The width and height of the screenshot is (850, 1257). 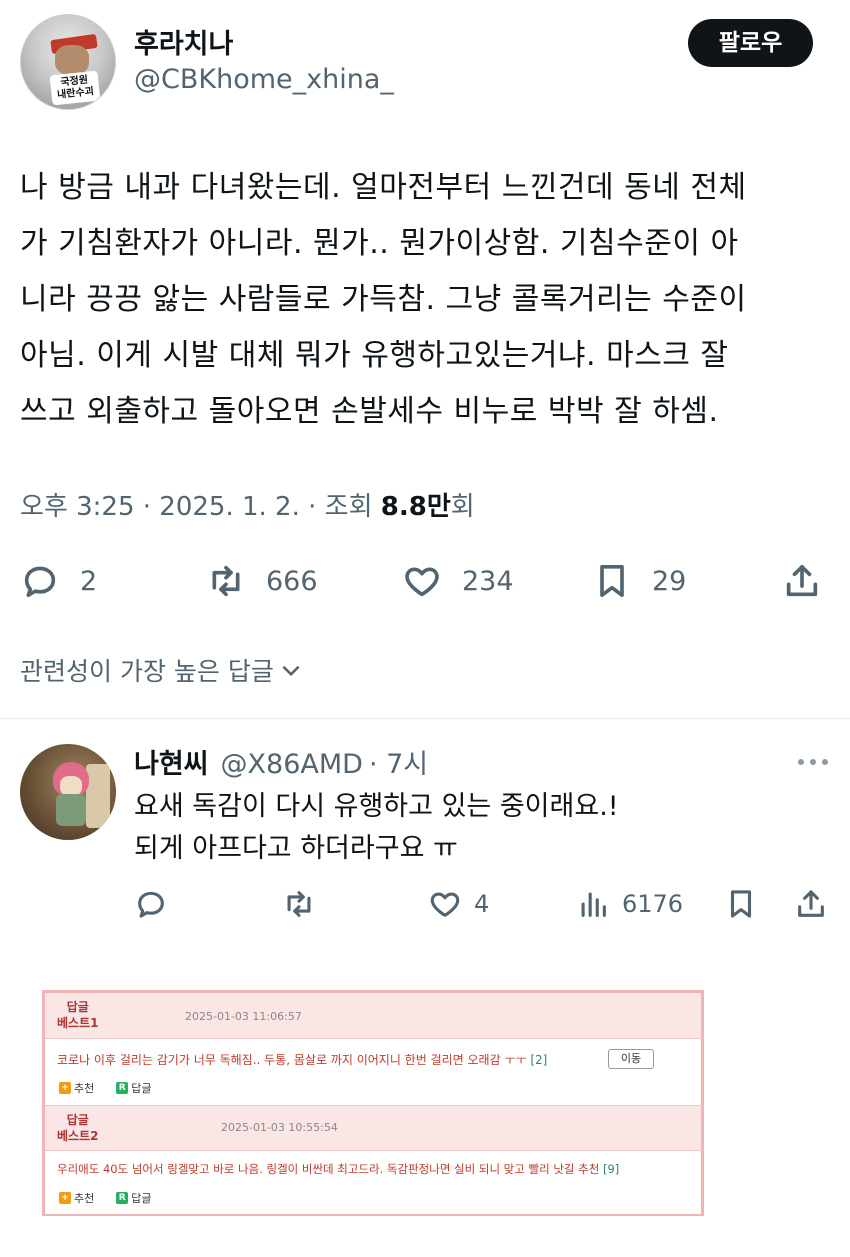 I want to click on comment-rank-line2: 베스트1, so click(x=78, y=1023).